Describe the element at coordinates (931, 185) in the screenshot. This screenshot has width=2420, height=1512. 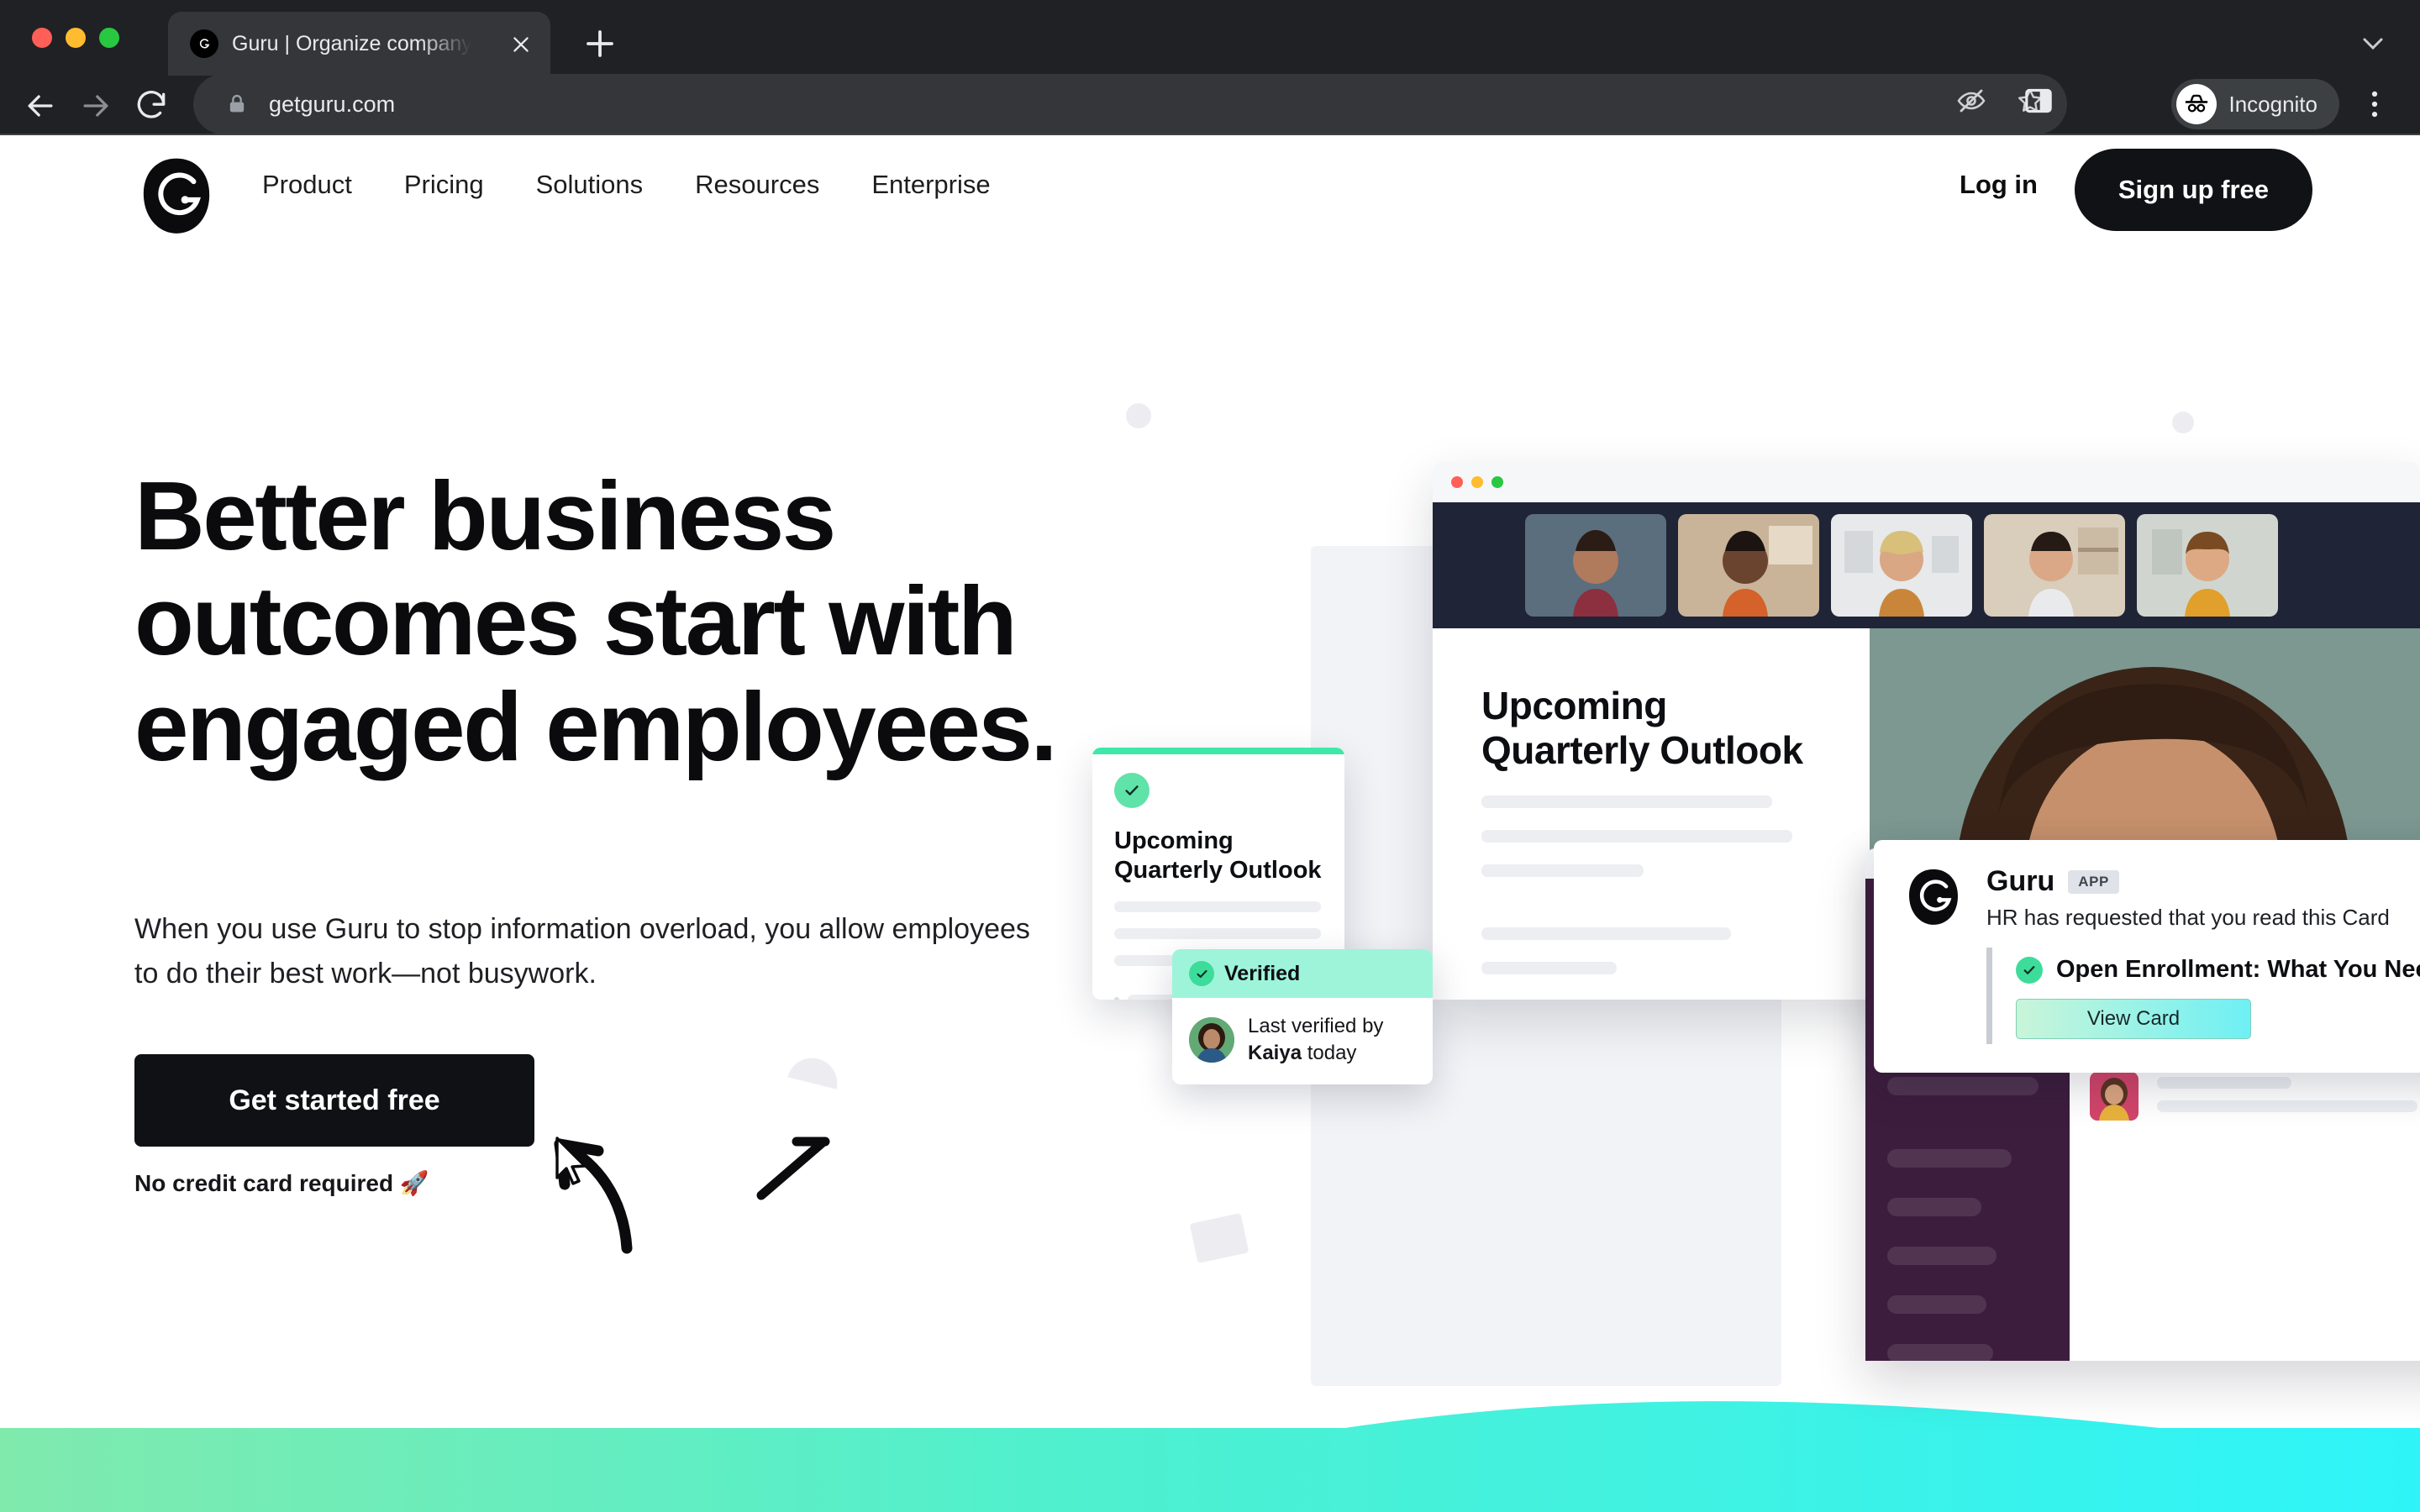
I see `nav-item-enterprise: Enterprise` at that location.